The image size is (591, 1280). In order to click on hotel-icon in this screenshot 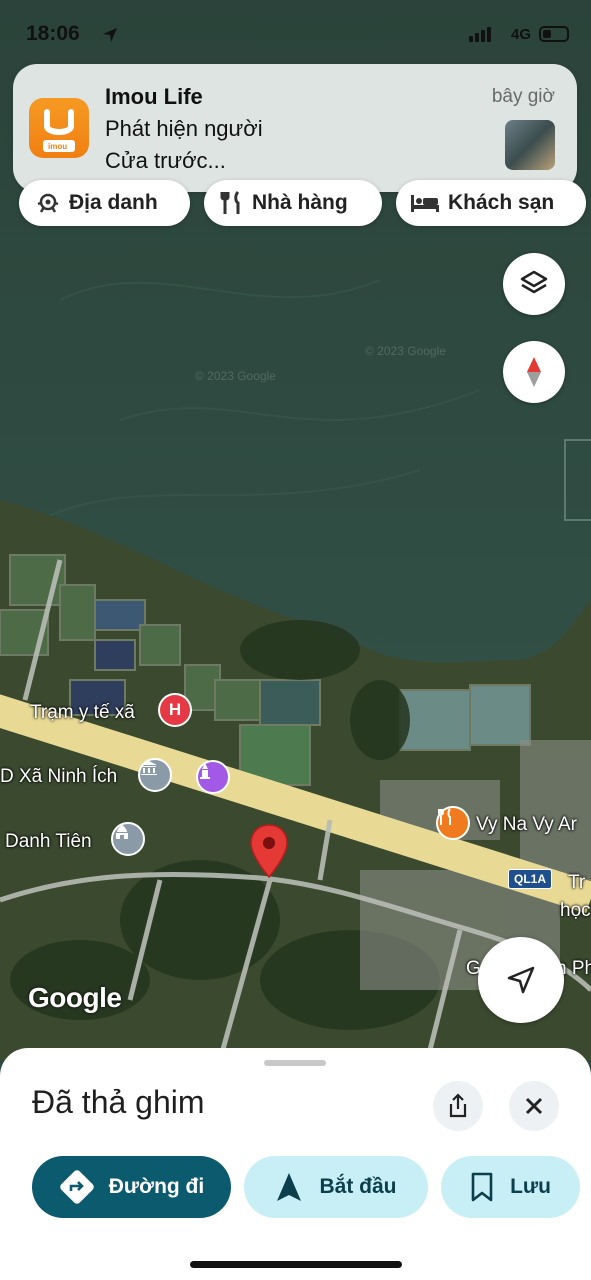, I will do `click(425, 203)`.